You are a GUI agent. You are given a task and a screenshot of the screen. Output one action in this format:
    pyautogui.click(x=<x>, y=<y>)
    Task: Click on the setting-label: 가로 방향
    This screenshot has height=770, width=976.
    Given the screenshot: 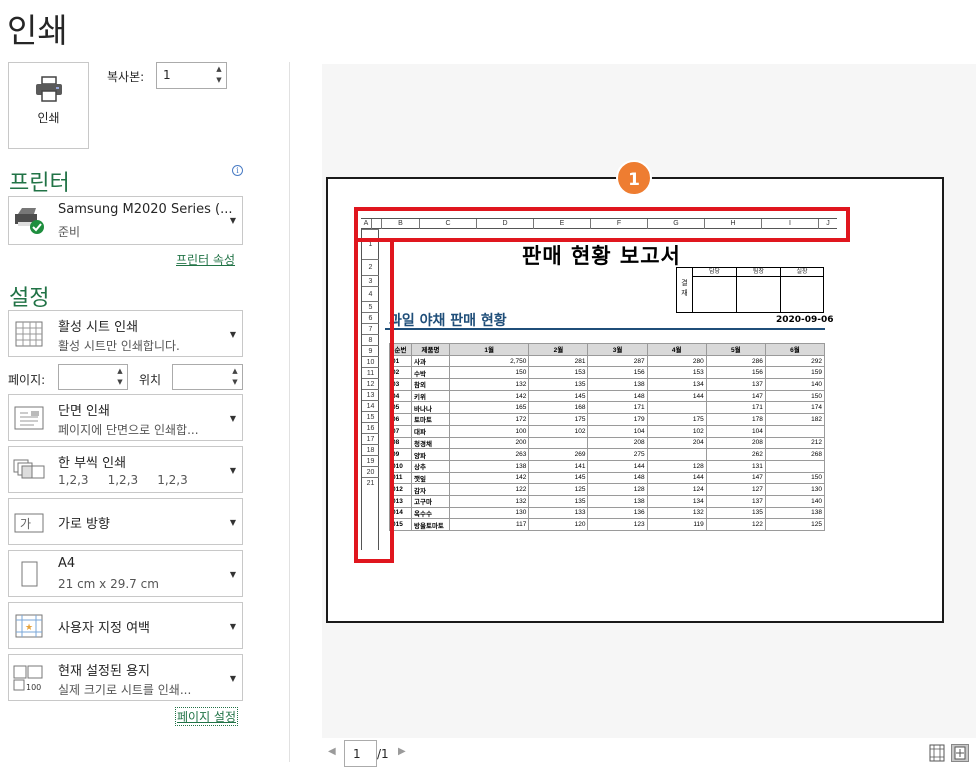 What is the action you would take?
    pyautogui.click(x=84, y=524)
    